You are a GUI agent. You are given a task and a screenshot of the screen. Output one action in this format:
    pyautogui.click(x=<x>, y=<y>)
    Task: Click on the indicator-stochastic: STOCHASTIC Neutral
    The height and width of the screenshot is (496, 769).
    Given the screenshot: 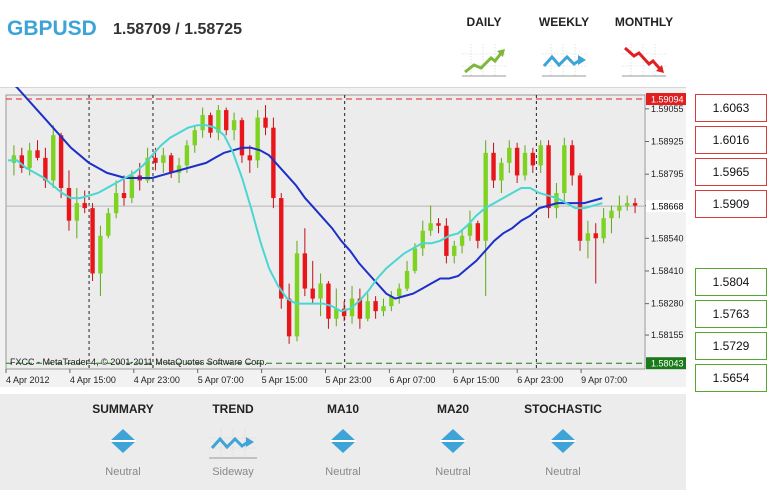 What is the action you would take?
    pyautogui.click(x=563, y=436)
    